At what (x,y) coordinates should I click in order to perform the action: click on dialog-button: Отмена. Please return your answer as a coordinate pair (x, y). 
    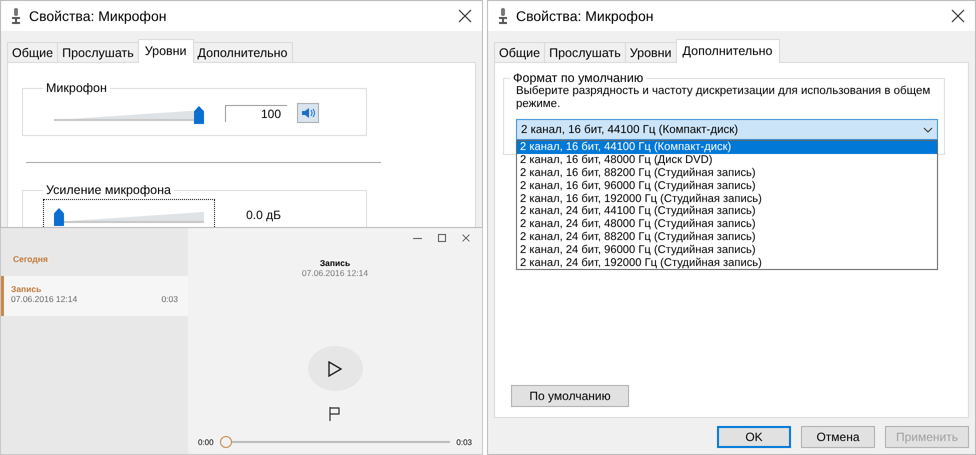
    Looking at the image, I should click on (837, 437).